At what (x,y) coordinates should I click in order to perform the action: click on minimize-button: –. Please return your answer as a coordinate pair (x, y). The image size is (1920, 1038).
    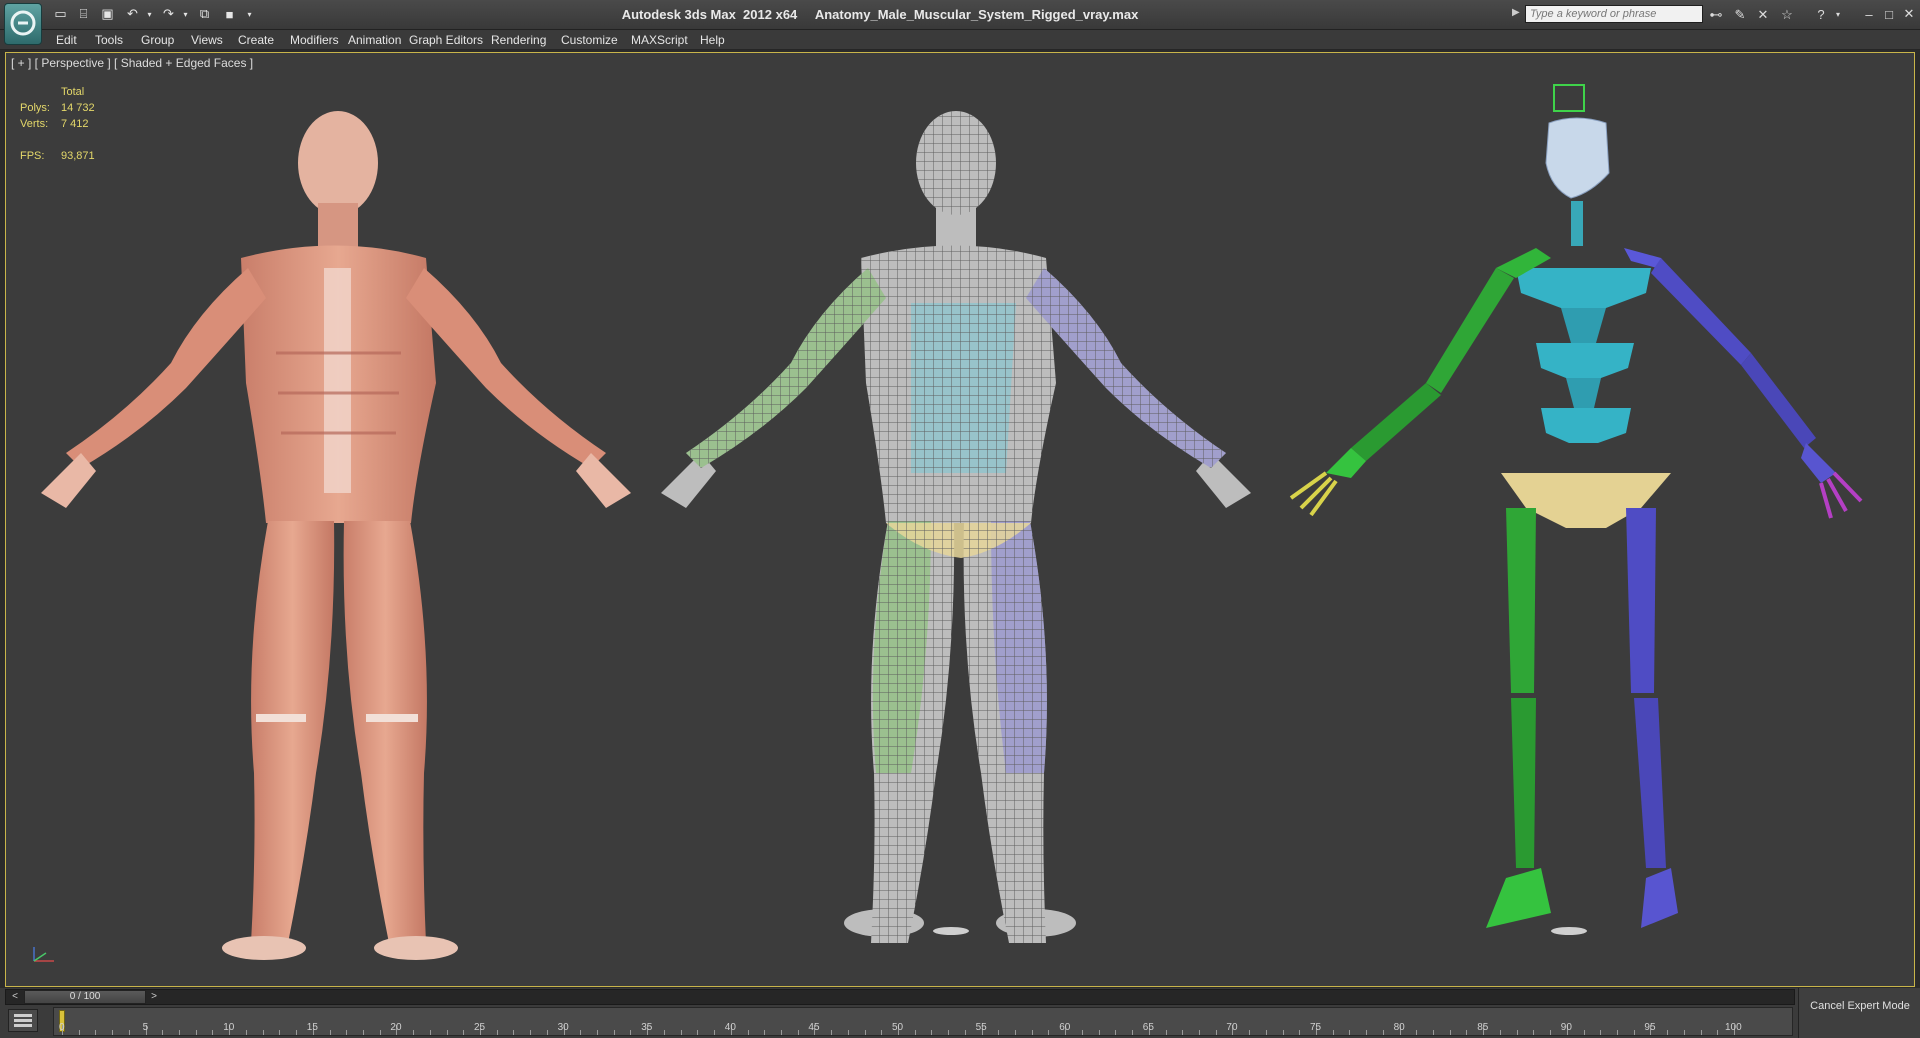
    Looking at the image, I should click on (1869, 14).